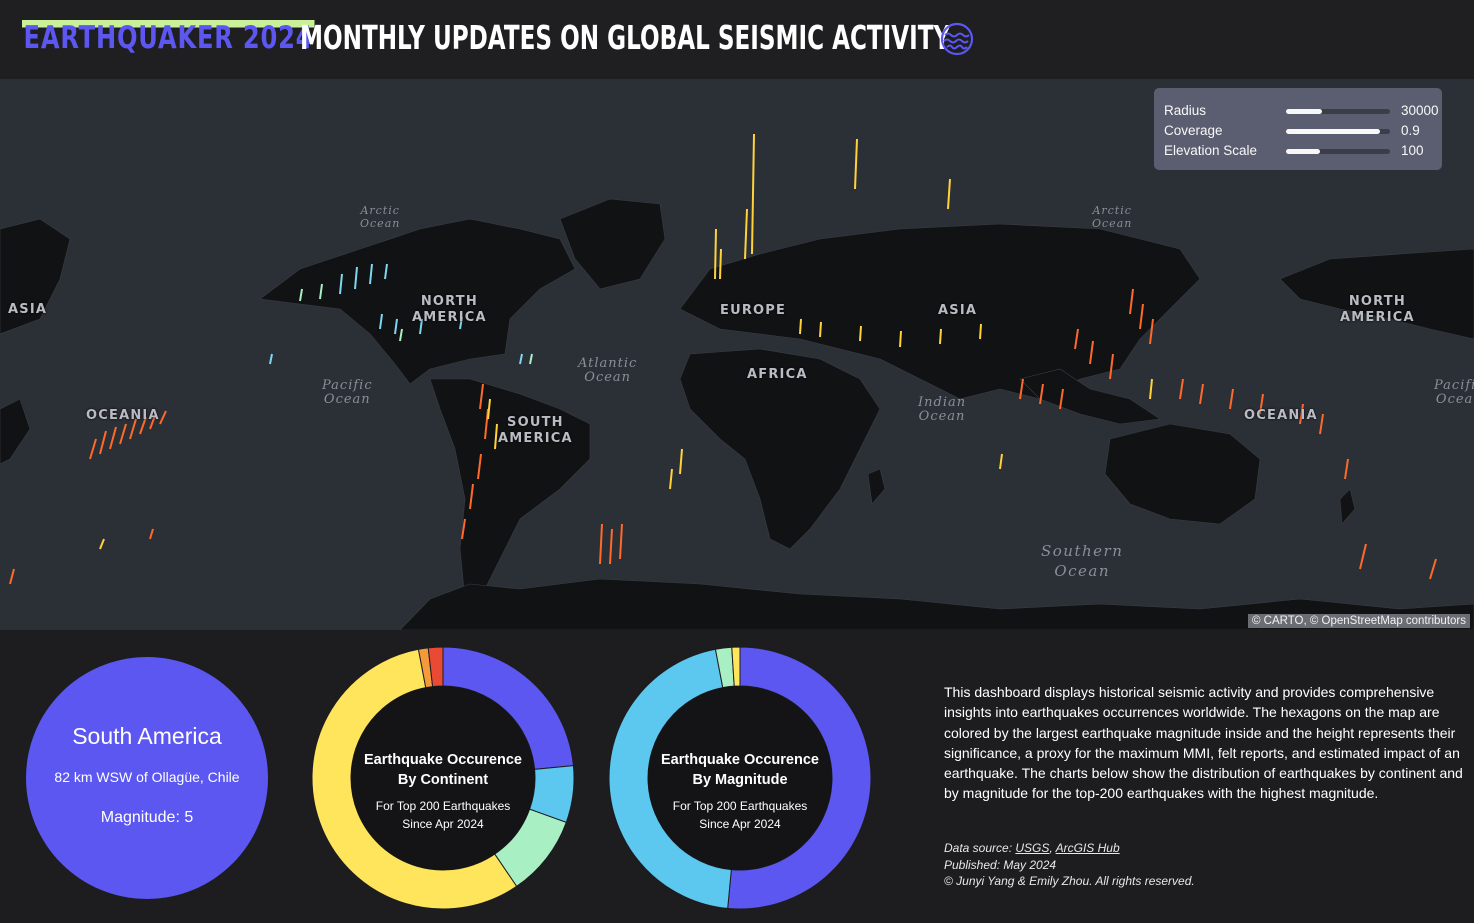 The height and width of the screenshot is (923, 1474). I want to click on landmass-australia, so click(1182, 474).